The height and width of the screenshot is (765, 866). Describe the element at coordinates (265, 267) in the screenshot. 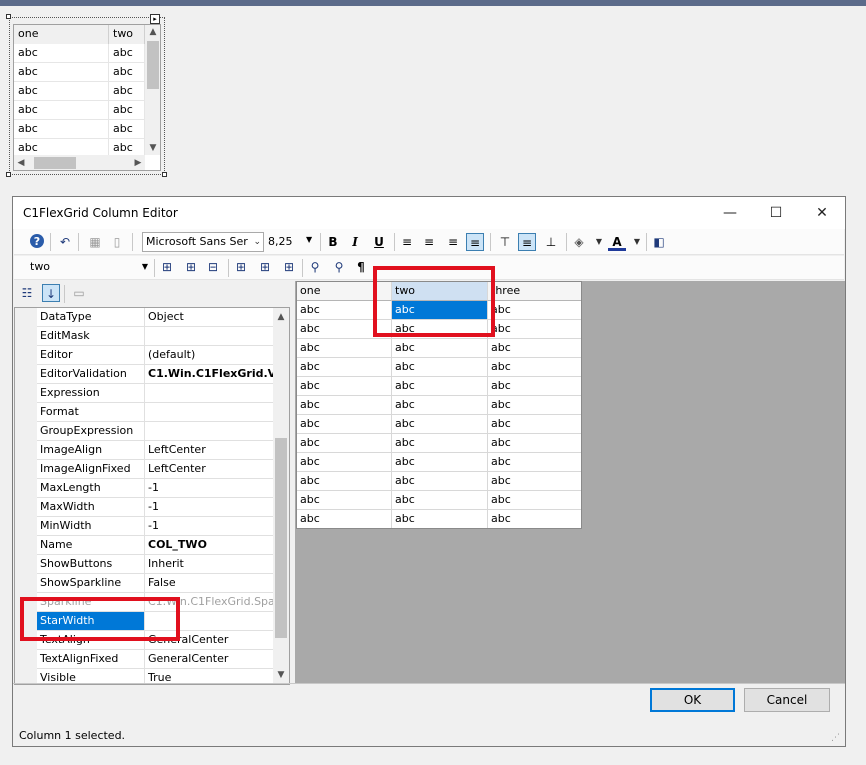

I see `width-auto-icon: ⊞` at that location.